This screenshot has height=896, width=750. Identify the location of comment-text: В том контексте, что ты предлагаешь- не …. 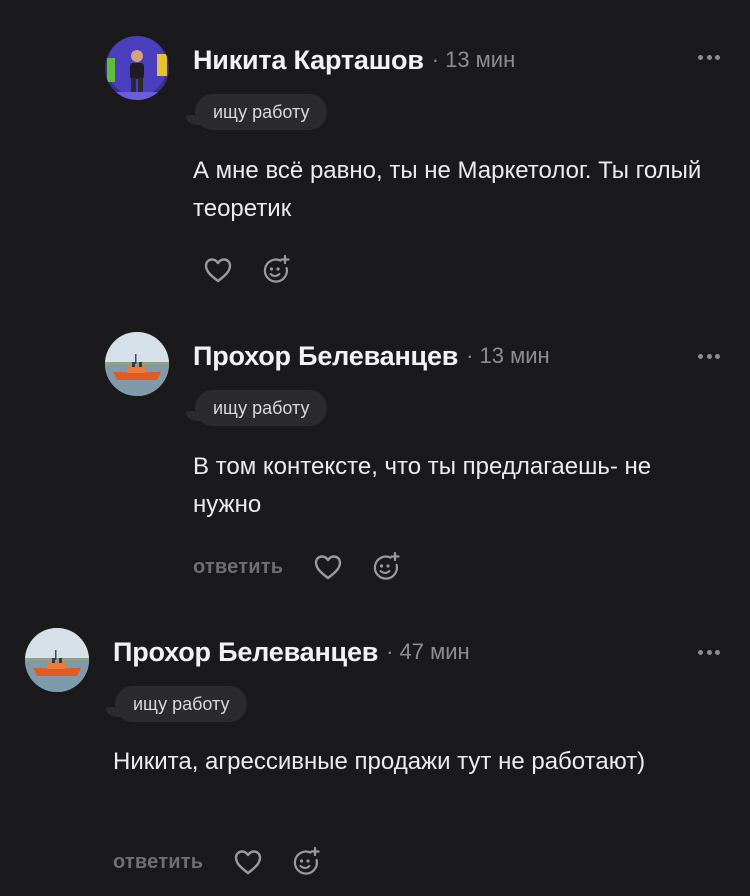
(422, 485).